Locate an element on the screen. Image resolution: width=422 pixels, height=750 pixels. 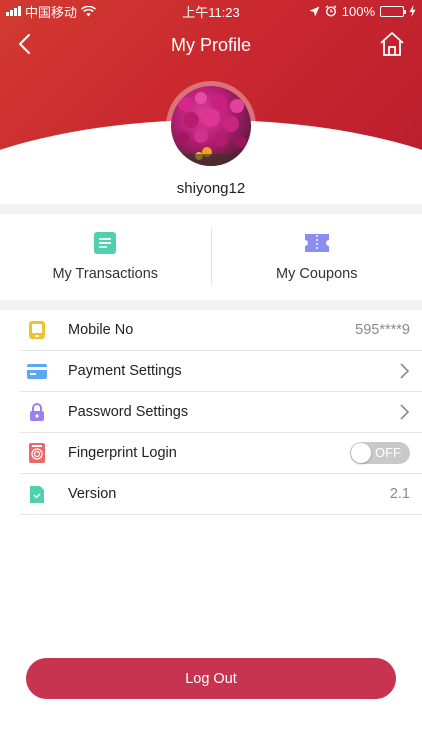
row-label: Mobile No is located at coordinates (101, 330).